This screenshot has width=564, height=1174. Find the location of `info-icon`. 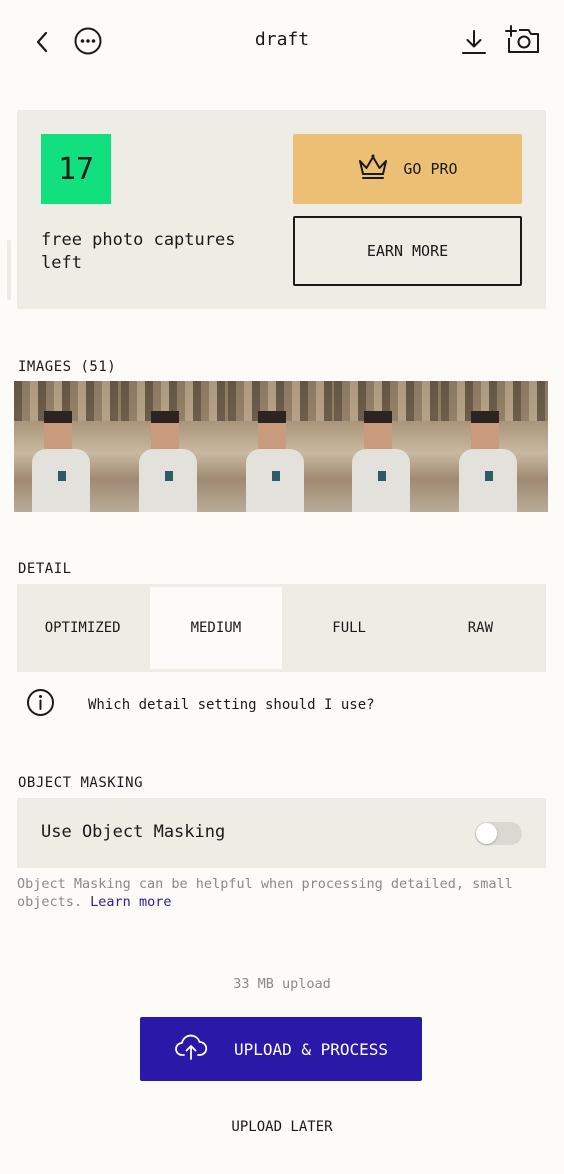

info-icon is located at coordinates (40, 704).